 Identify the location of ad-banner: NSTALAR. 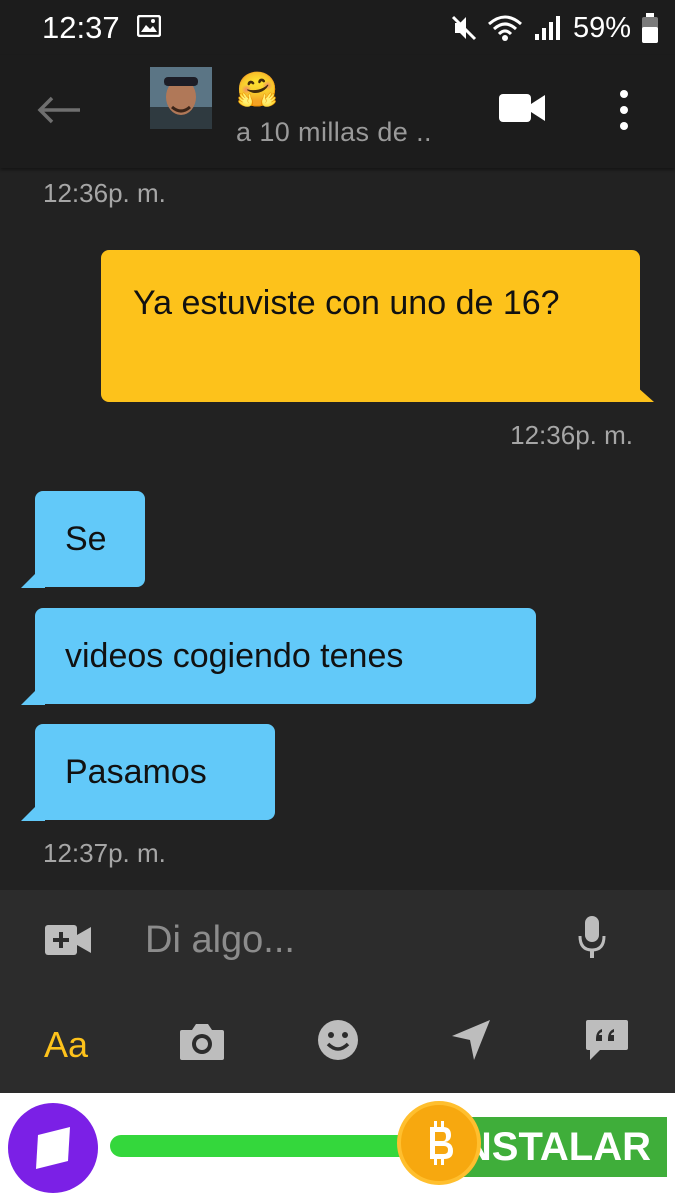
(337, 1146).